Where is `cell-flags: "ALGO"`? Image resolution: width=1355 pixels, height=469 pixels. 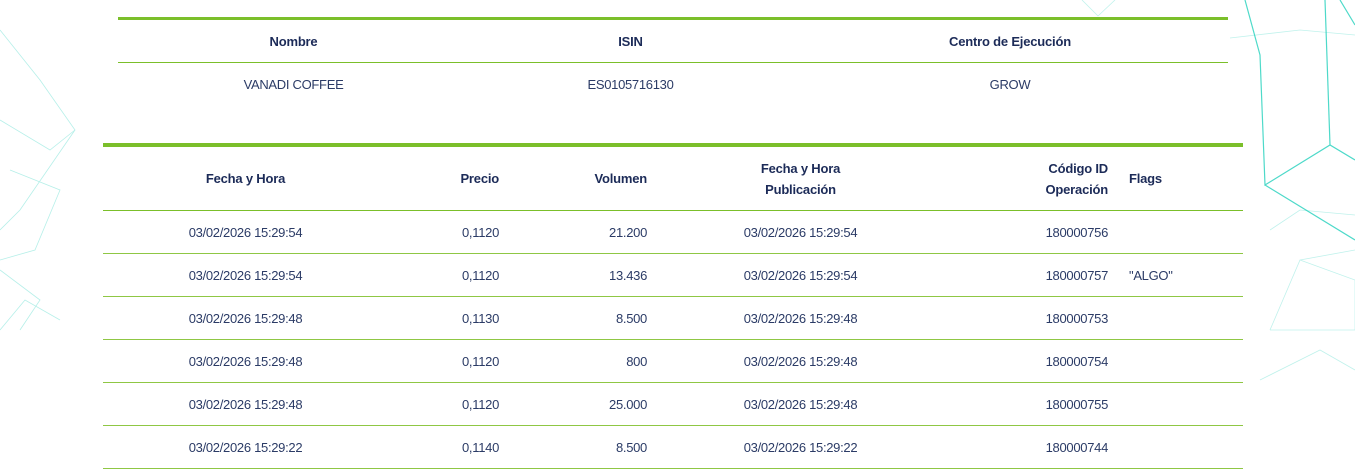
cell-flags: "ALGO" is located at coordinates (1176, 275).